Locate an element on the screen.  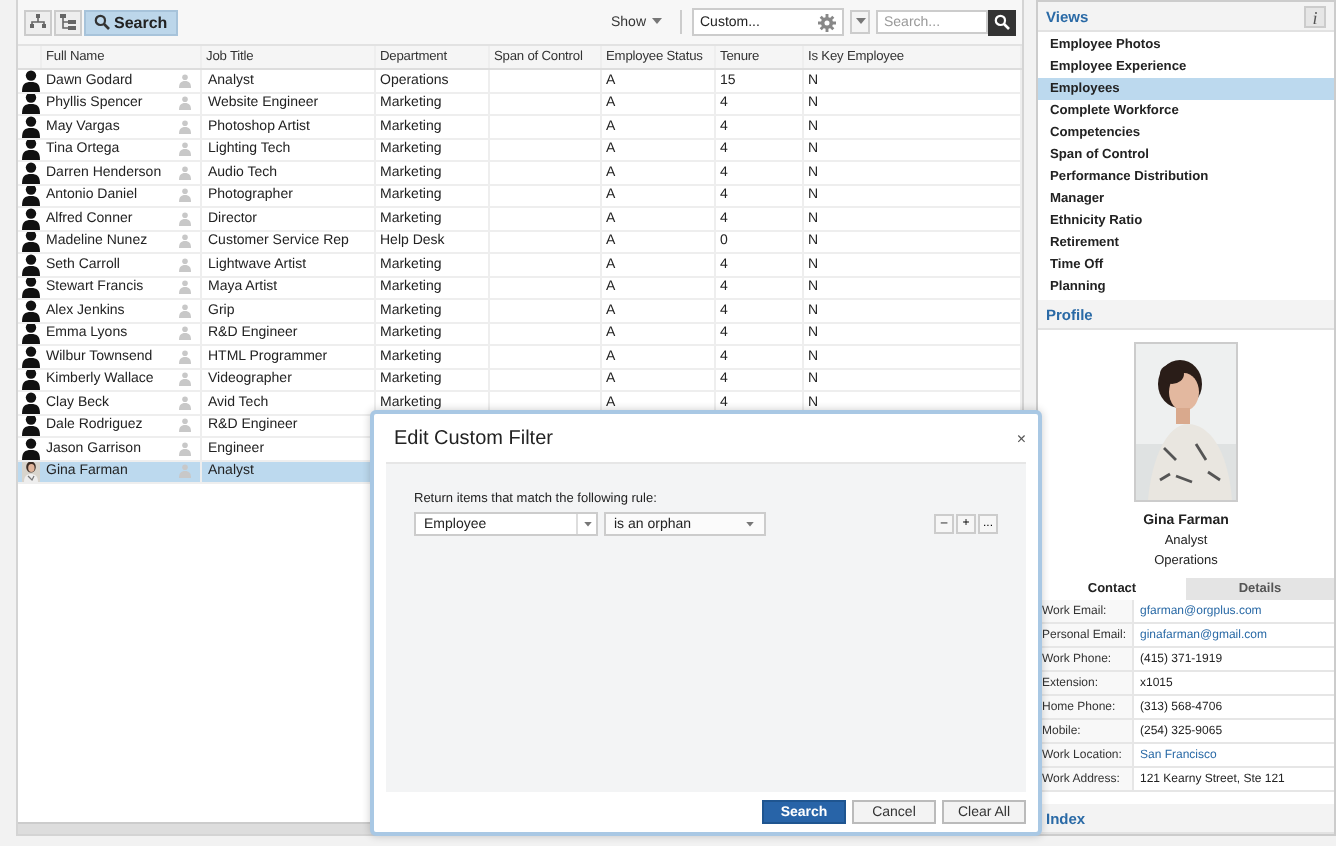
org-chart-button is located at coordinates (38, 22).